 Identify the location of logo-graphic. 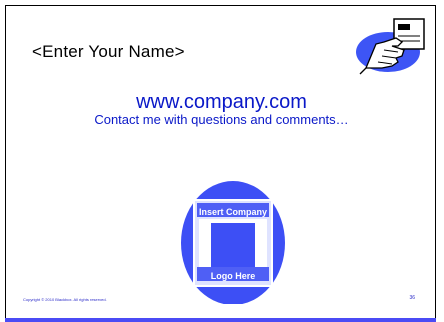
(233, 243).